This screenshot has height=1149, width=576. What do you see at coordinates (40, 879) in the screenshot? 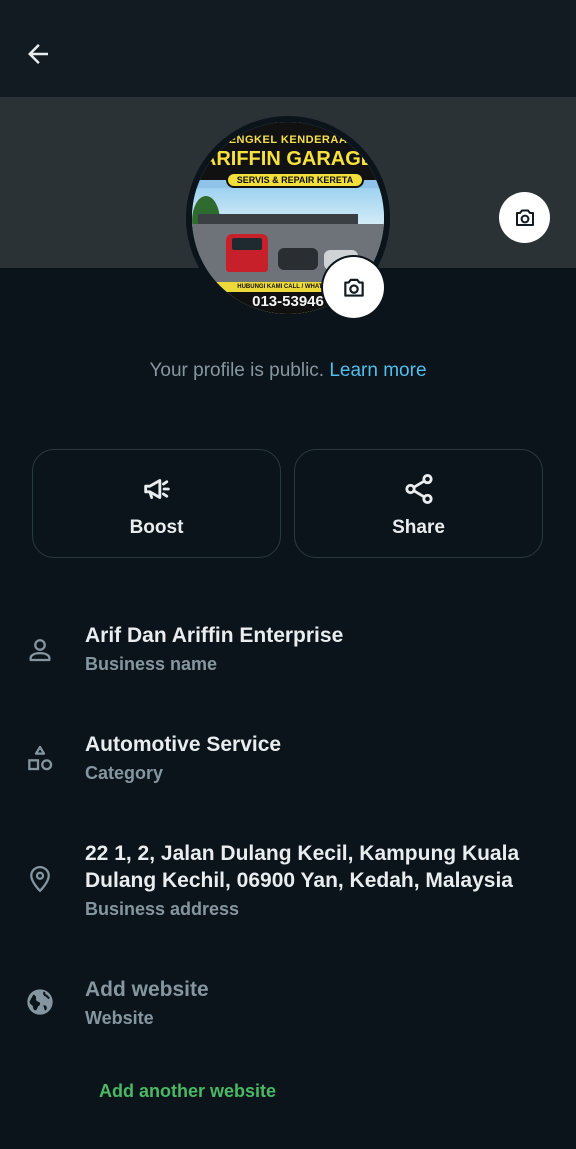
I see `location-pin-icon` at bounding box center [40, 879].